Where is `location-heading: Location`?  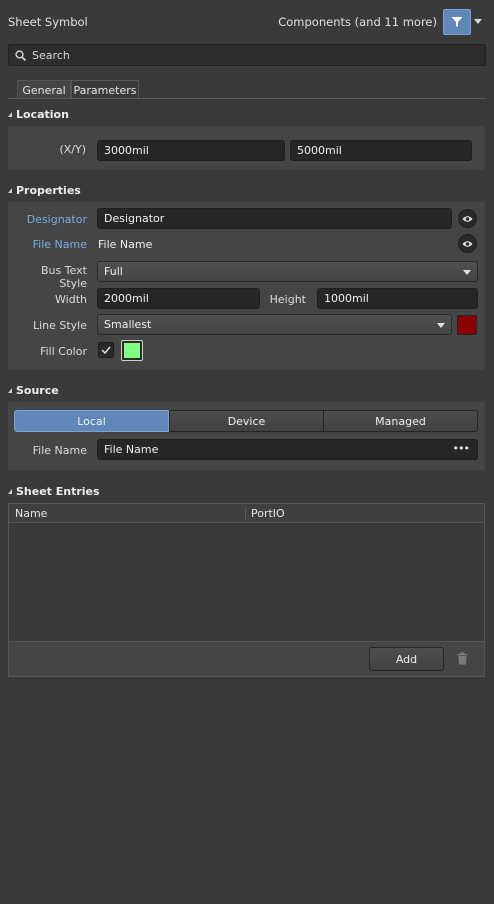 location-heading: Location is located at coordinates (42, 114).